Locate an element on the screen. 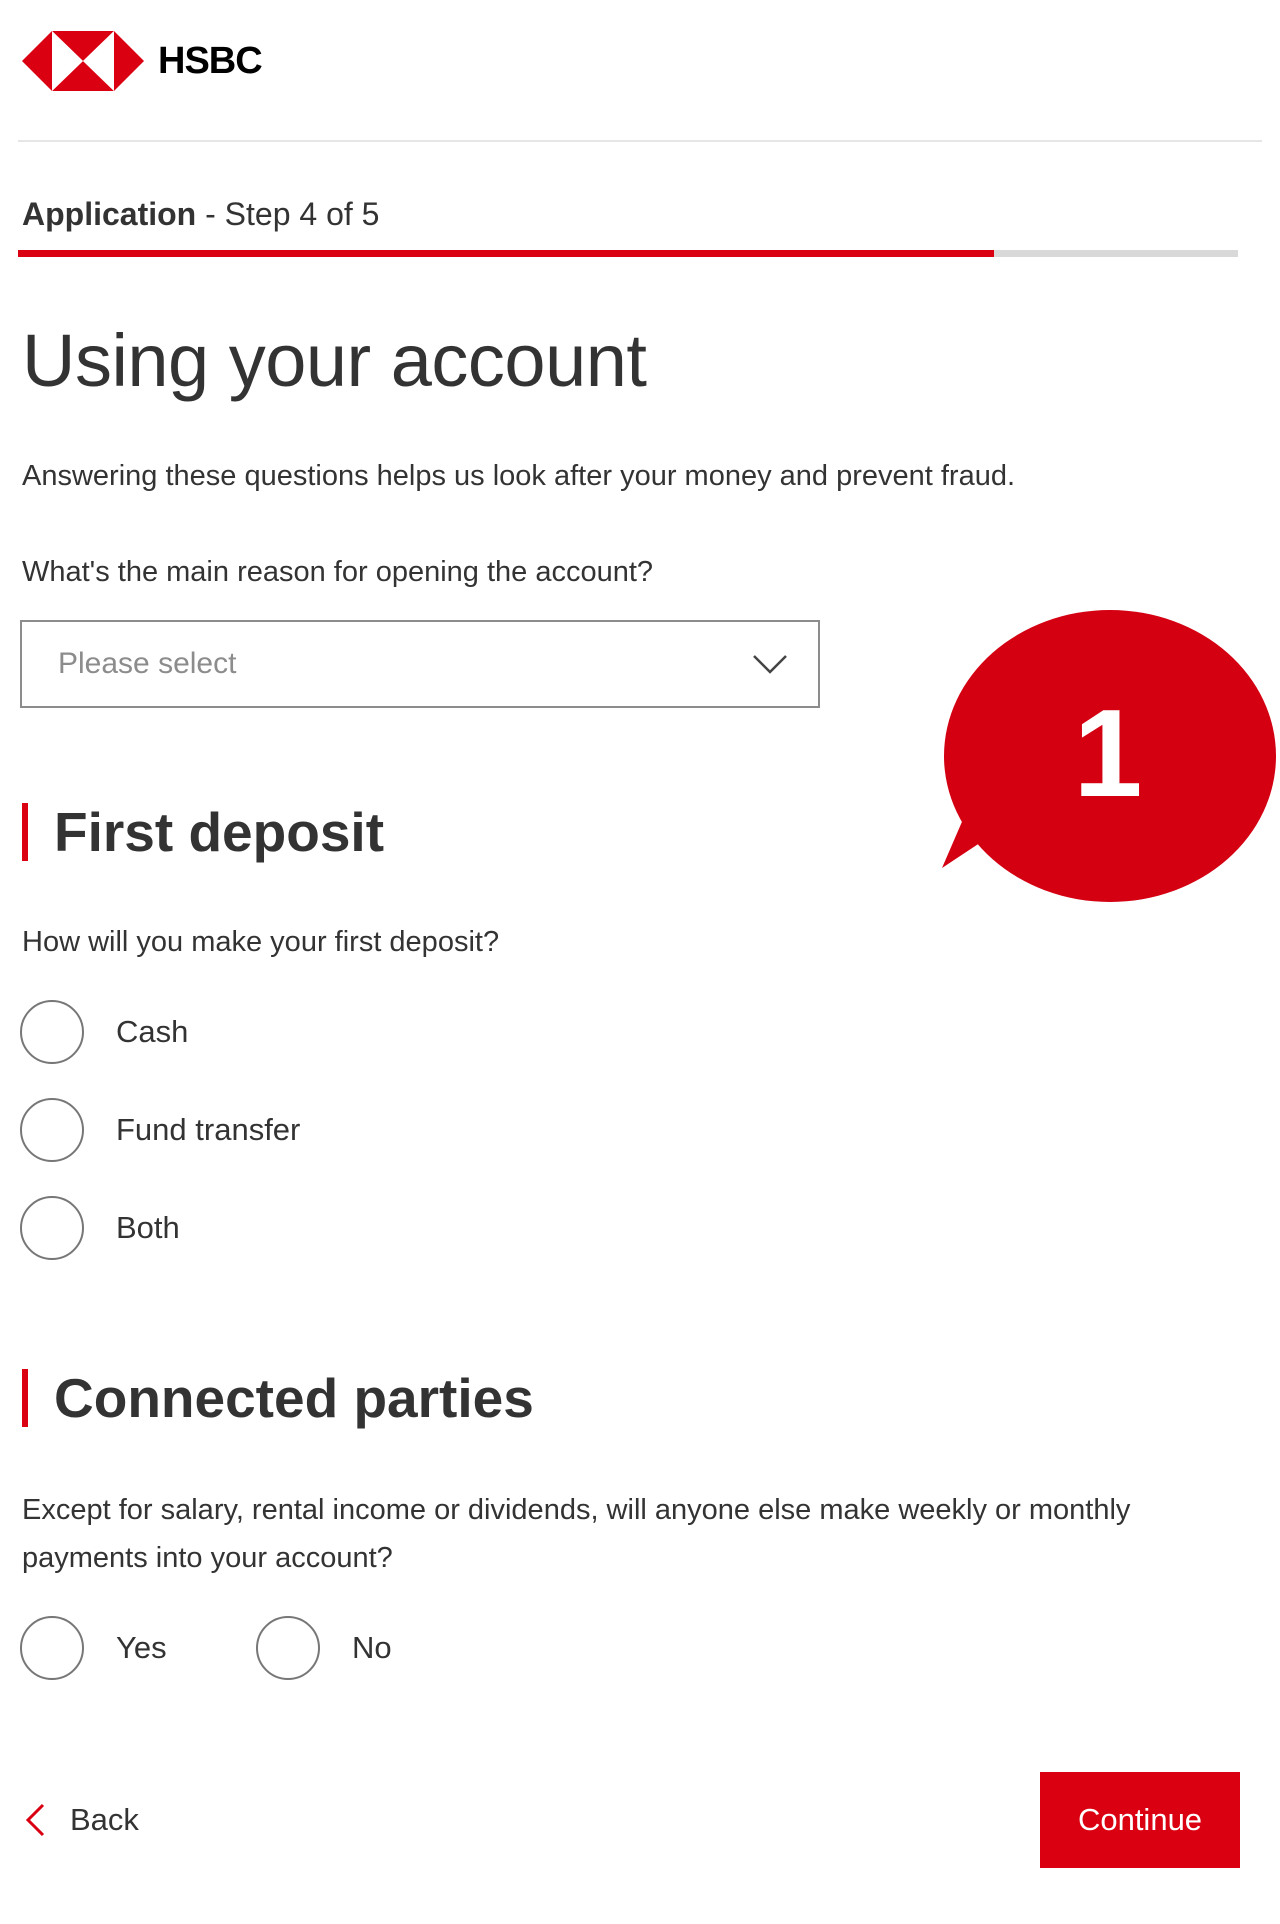 Image resolution: width=1280 pixels, height=1924 pixels. progress-bar is located at coordinates (628, 253).